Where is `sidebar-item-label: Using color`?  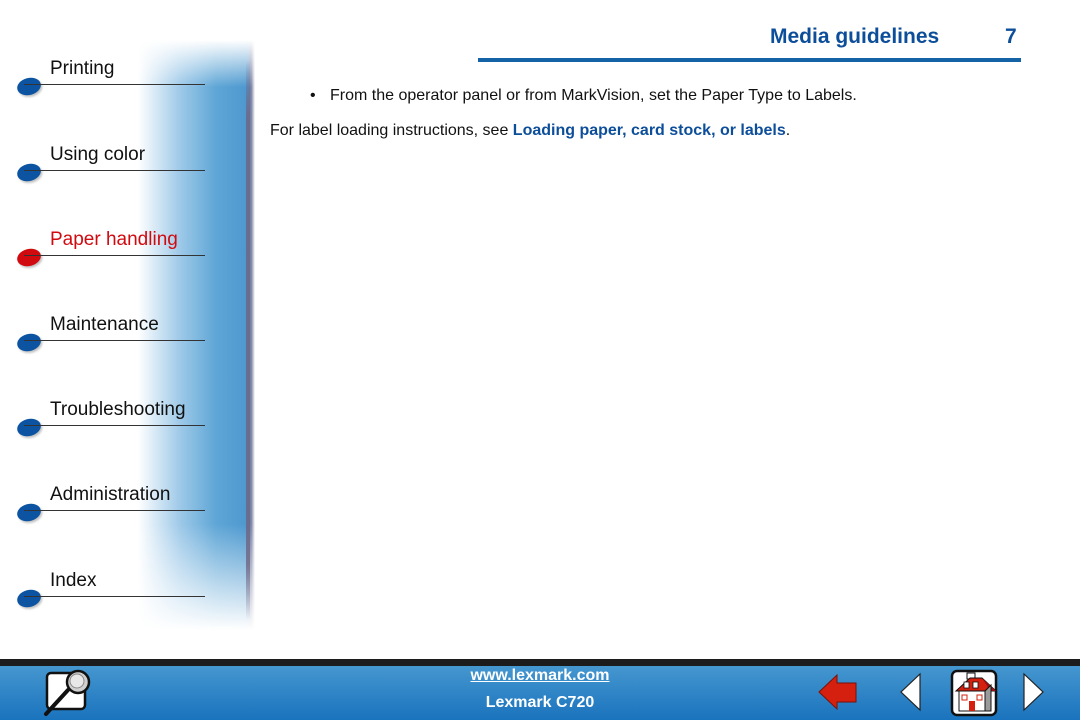 sidebar-item-label: Using color is located at coordinates (98, 154).